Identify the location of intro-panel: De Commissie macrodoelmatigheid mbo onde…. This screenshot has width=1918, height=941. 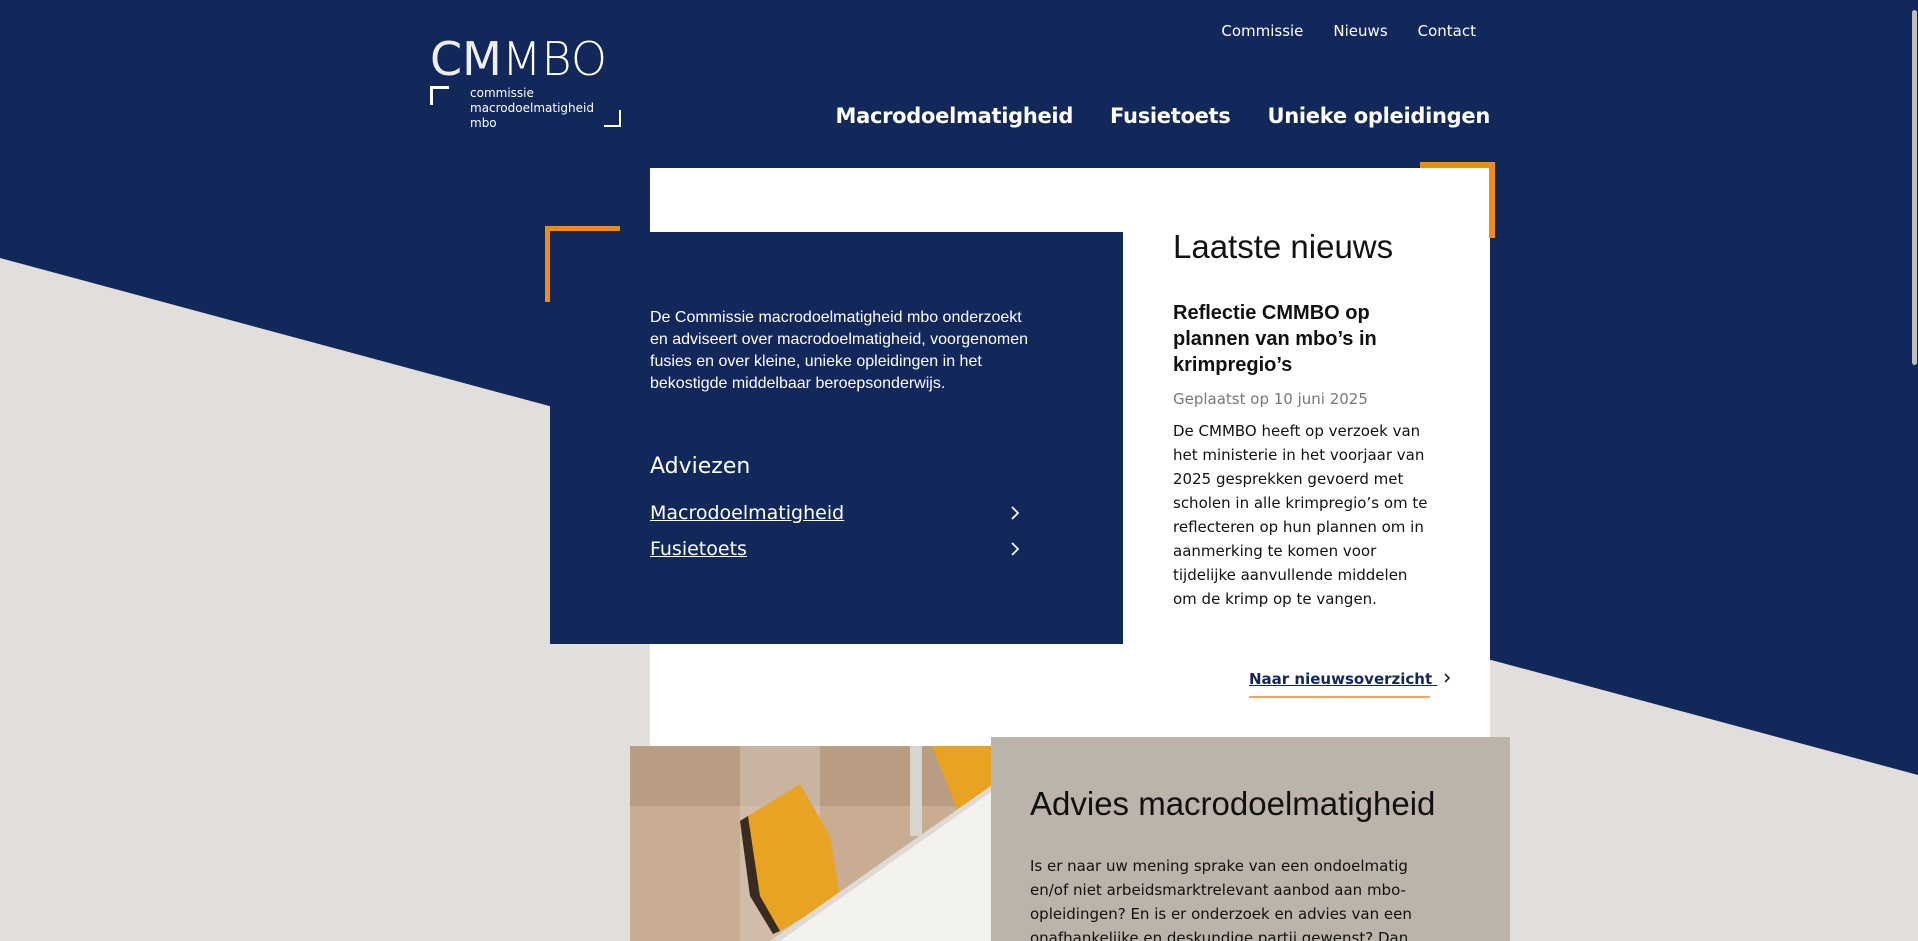
(836, 438).